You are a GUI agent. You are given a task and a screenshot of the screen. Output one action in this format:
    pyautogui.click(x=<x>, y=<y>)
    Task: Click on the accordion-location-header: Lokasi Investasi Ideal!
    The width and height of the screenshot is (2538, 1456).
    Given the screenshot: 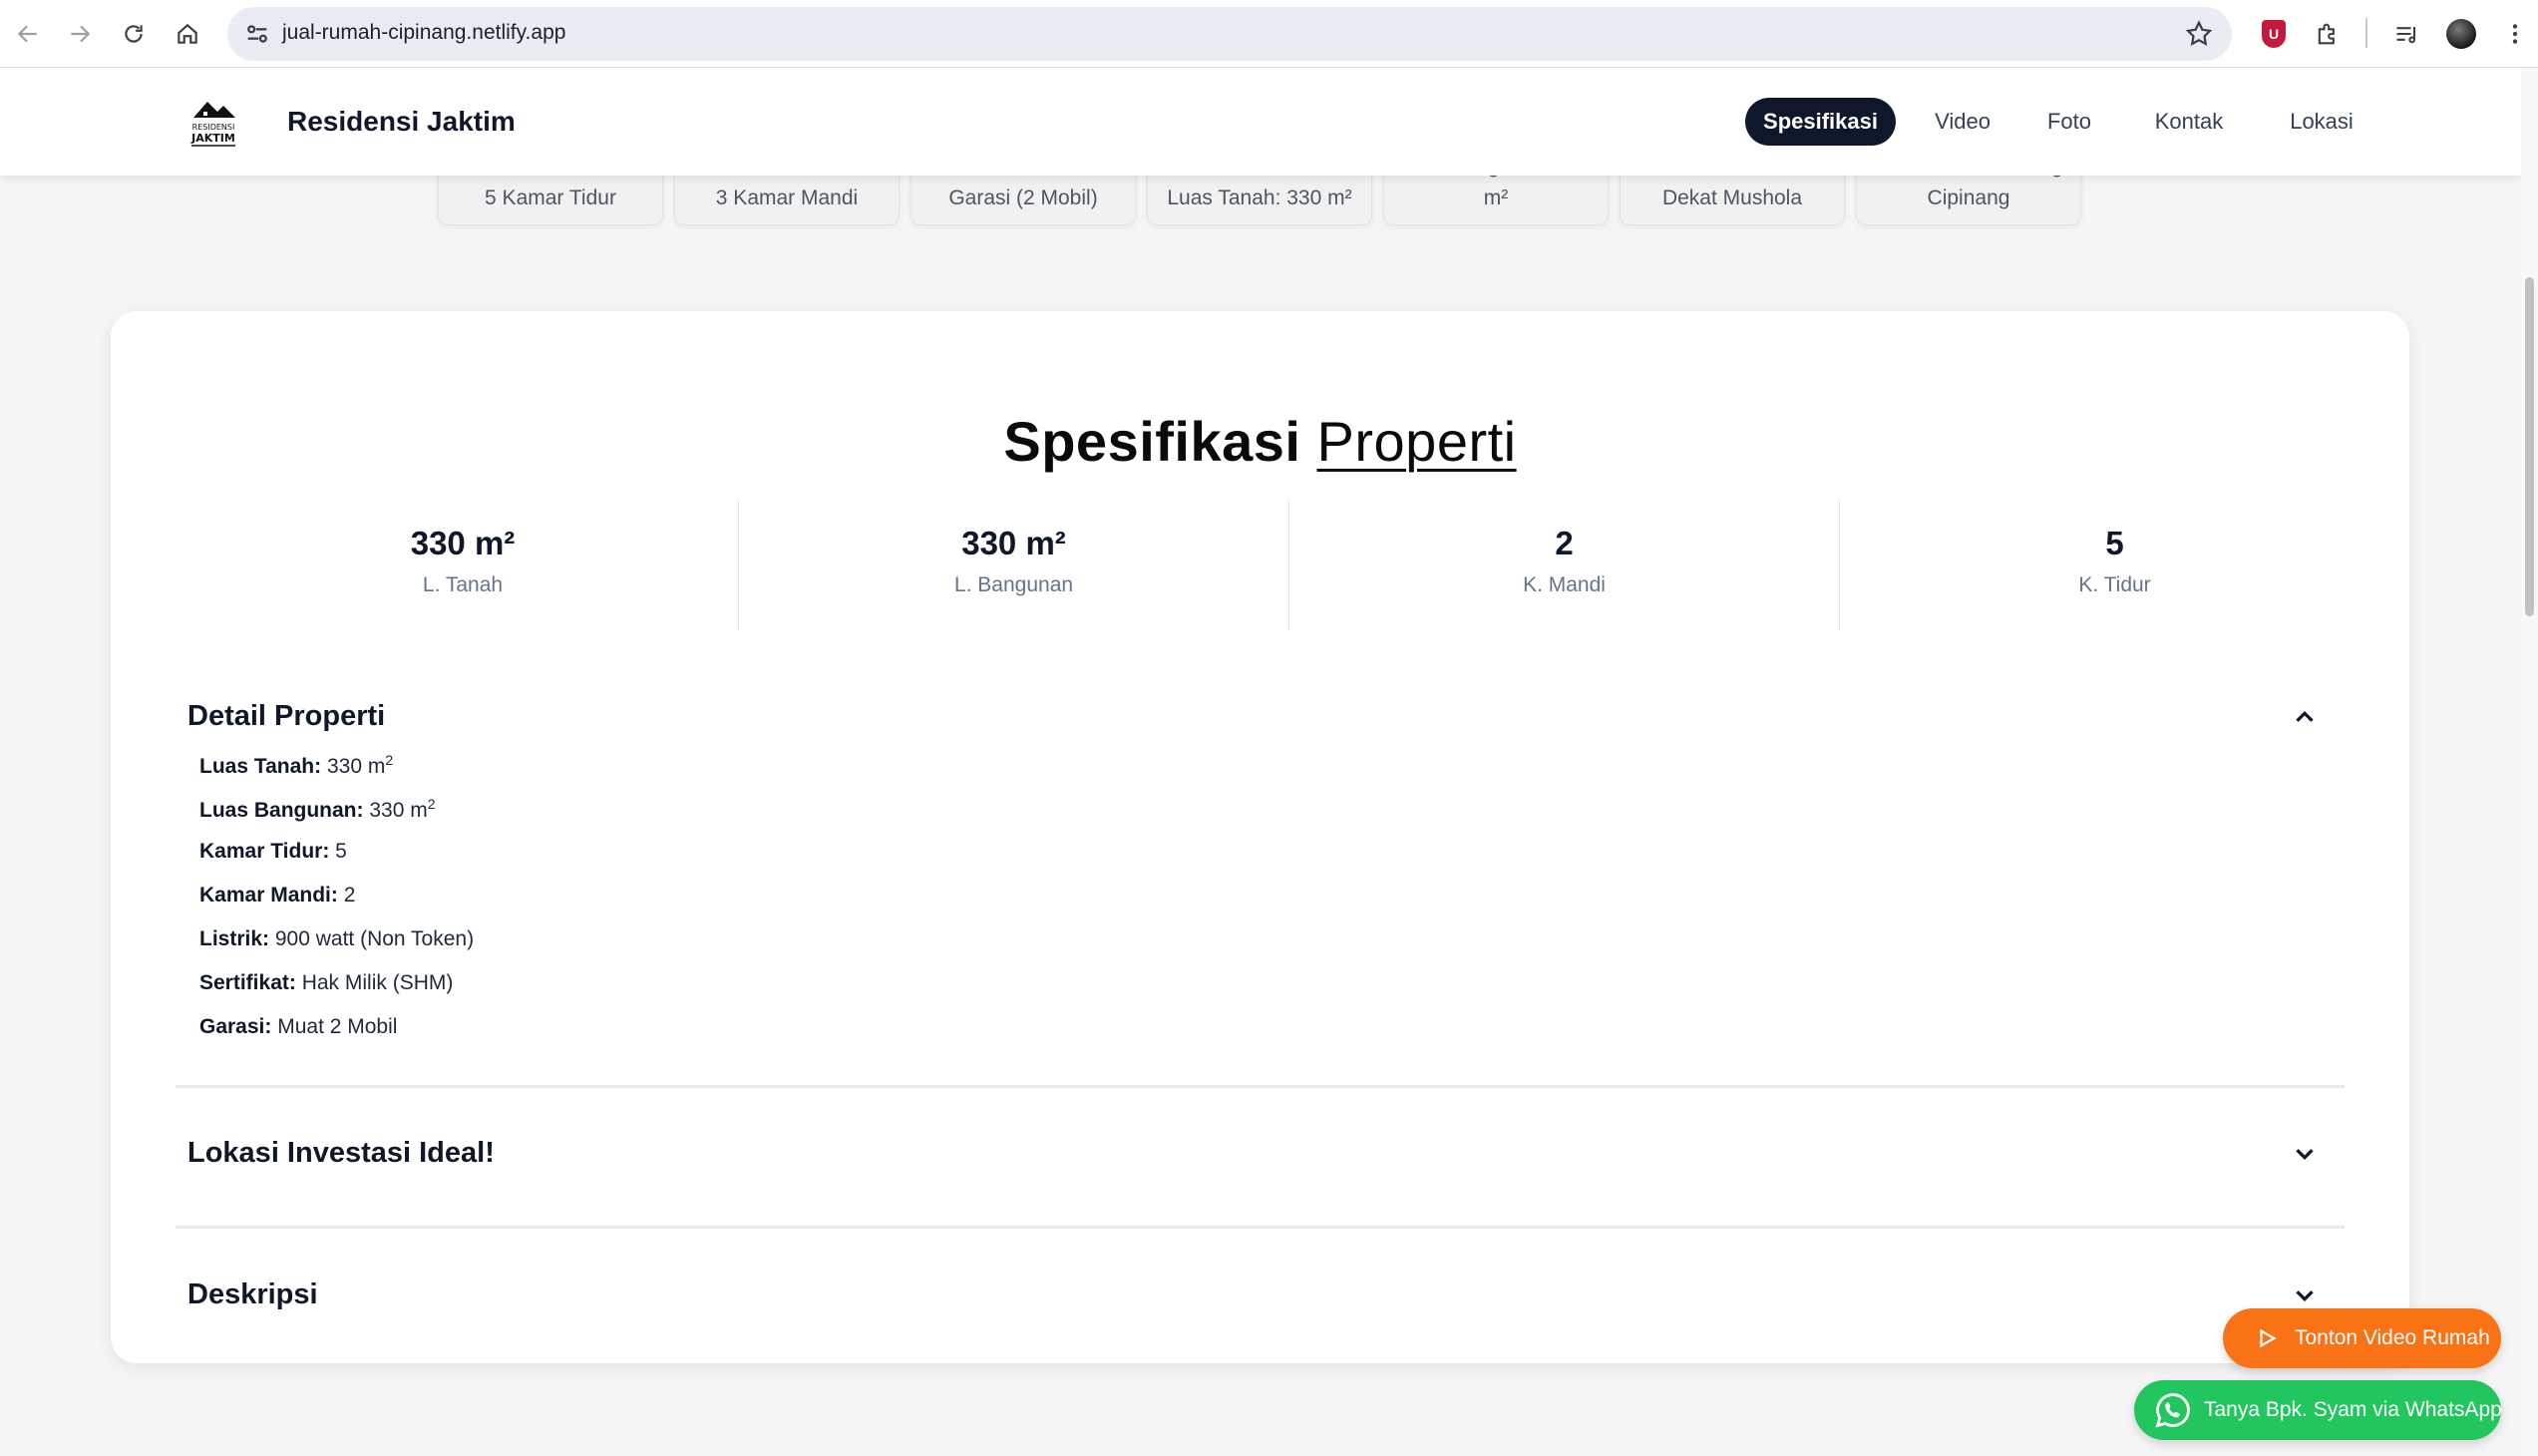 What is the action you would take?
    pyautogui.click(x=1260, y=1157)
    